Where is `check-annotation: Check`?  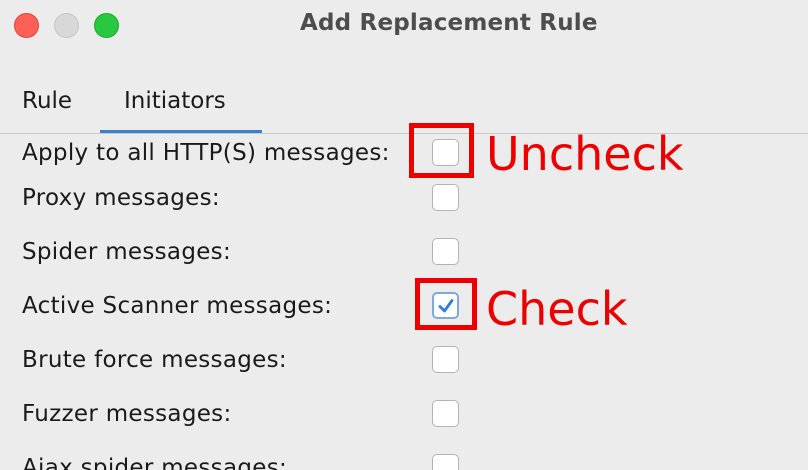 check-annotation: Check is located at coordinates (557, 309).